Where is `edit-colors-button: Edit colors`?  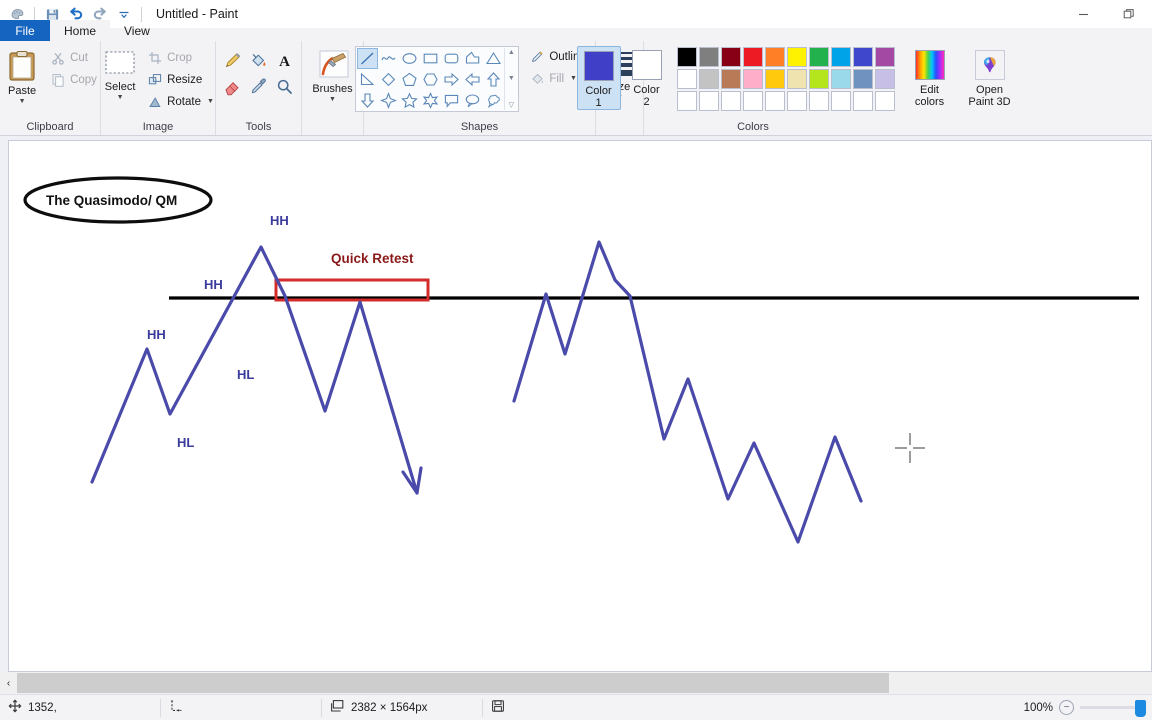
edit-colors-button: Edit colors is located at coordinates (930, 77).